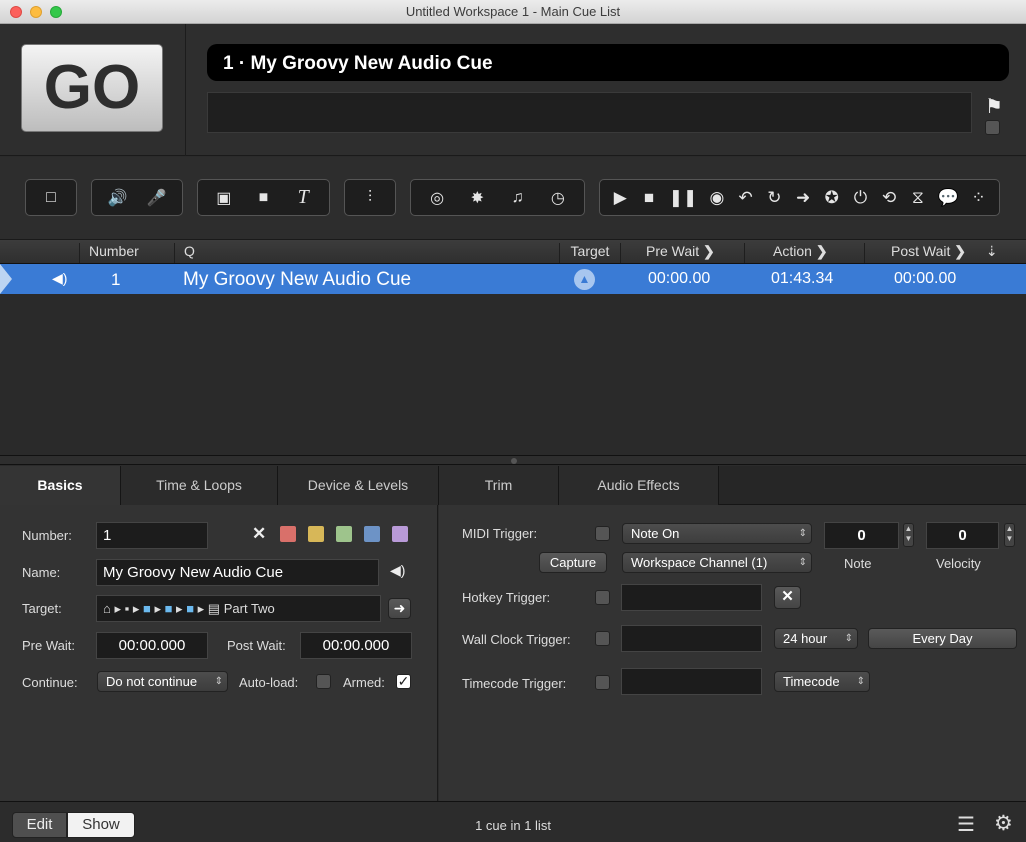  What do you see at coordinates (978, 198) in the screenshot?
I see `script-cue-icon: ⁘` at bounding box center [978, 198].